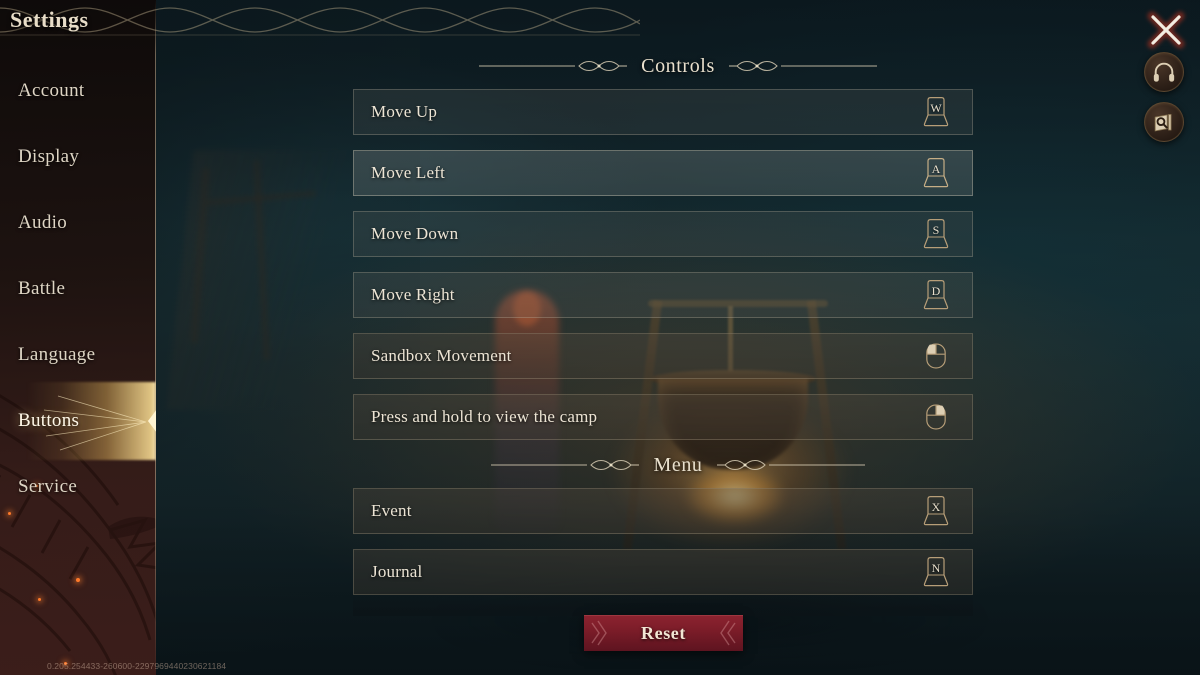 Image resolution: width=1200 pixels, height=675 pixels. What do you see at coordinates (663, 234) in the screenshot?
I see `table-row: Move Down S` at bounding box center [663, 234].